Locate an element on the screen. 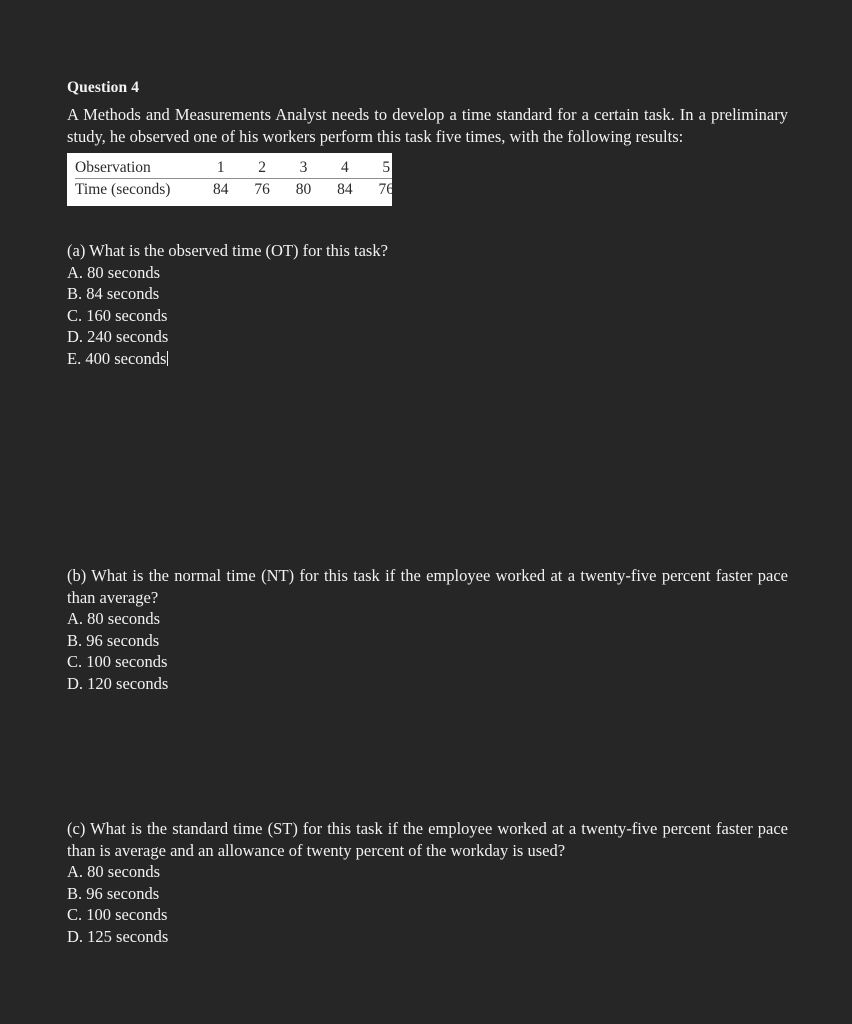 The width and height of the screenshot is (852, 1024). part-a-option-E: E. 400 seconds is located at coordinates (427, 359).